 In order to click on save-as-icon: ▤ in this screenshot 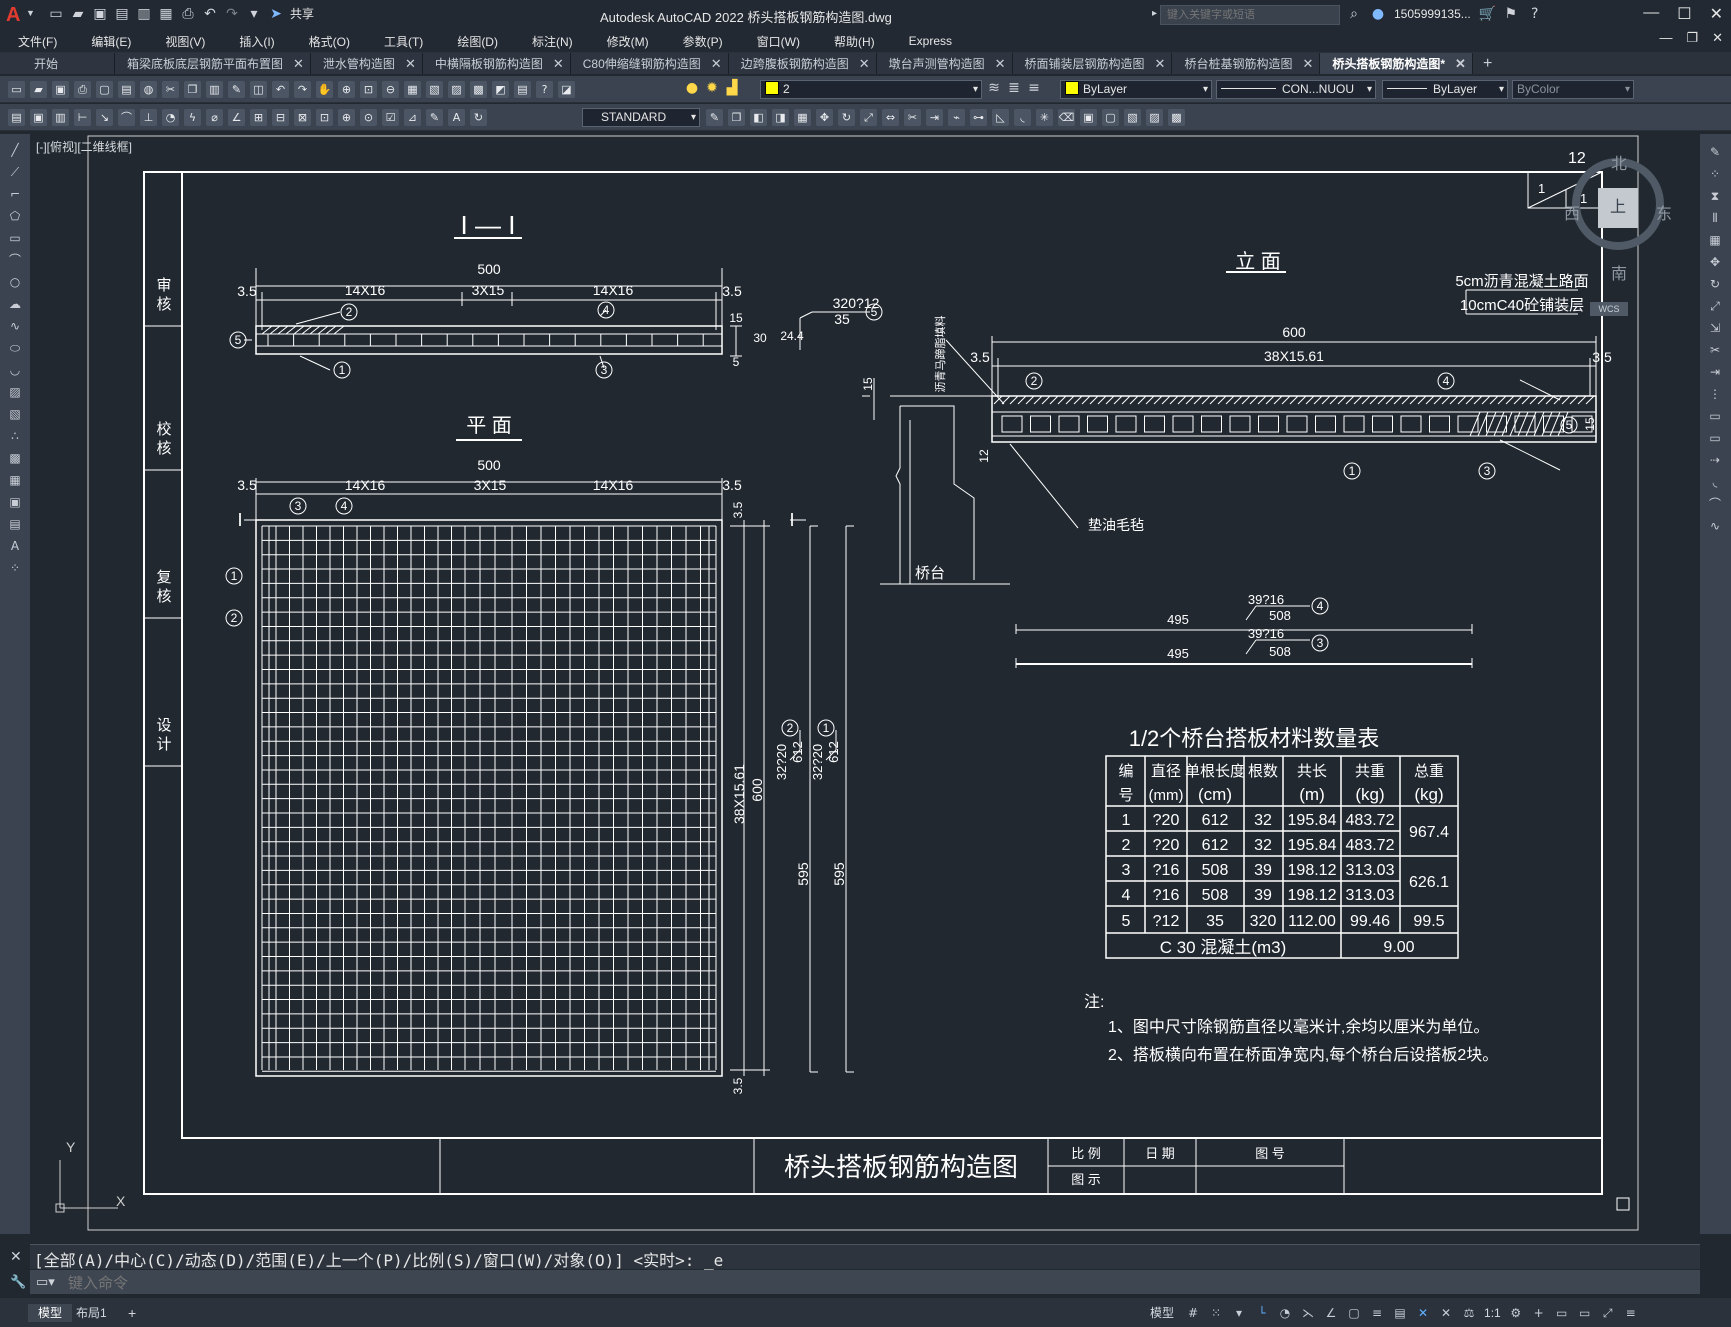, I will do `click(122, 14)`.